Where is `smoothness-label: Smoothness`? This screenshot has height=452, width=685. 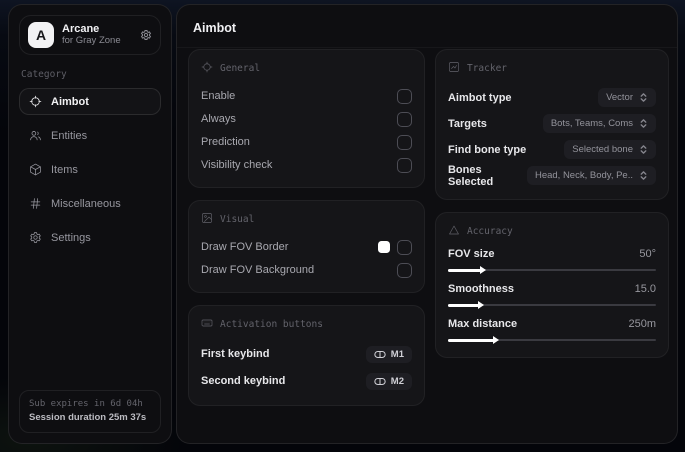 smoothness-label: Smoothness is located at coordinates (480, 289).